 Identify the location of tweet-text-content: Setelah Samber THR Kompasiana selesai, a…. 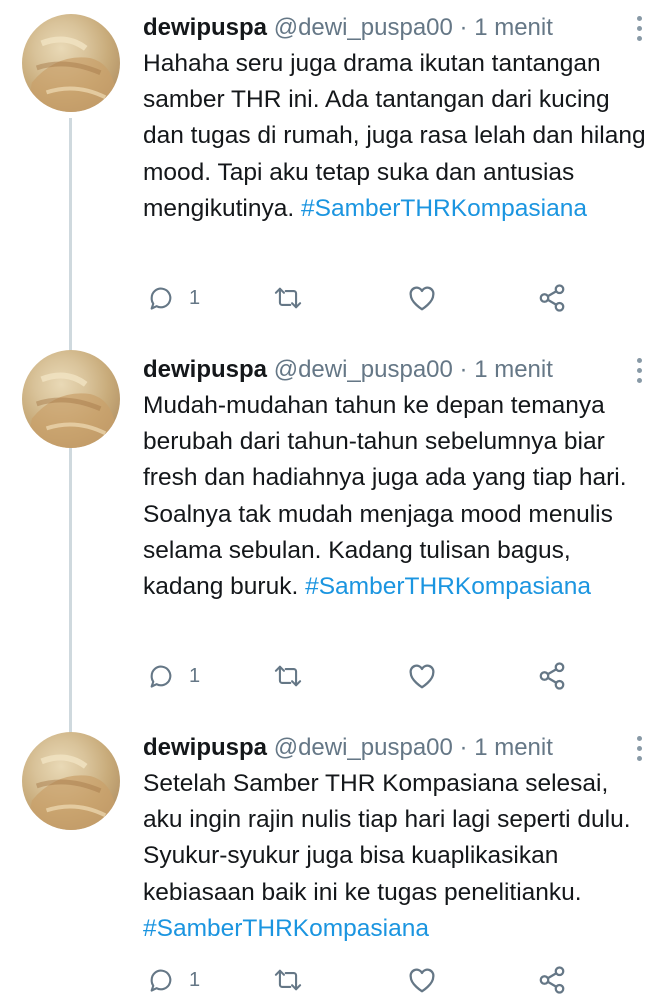
(387, 838).